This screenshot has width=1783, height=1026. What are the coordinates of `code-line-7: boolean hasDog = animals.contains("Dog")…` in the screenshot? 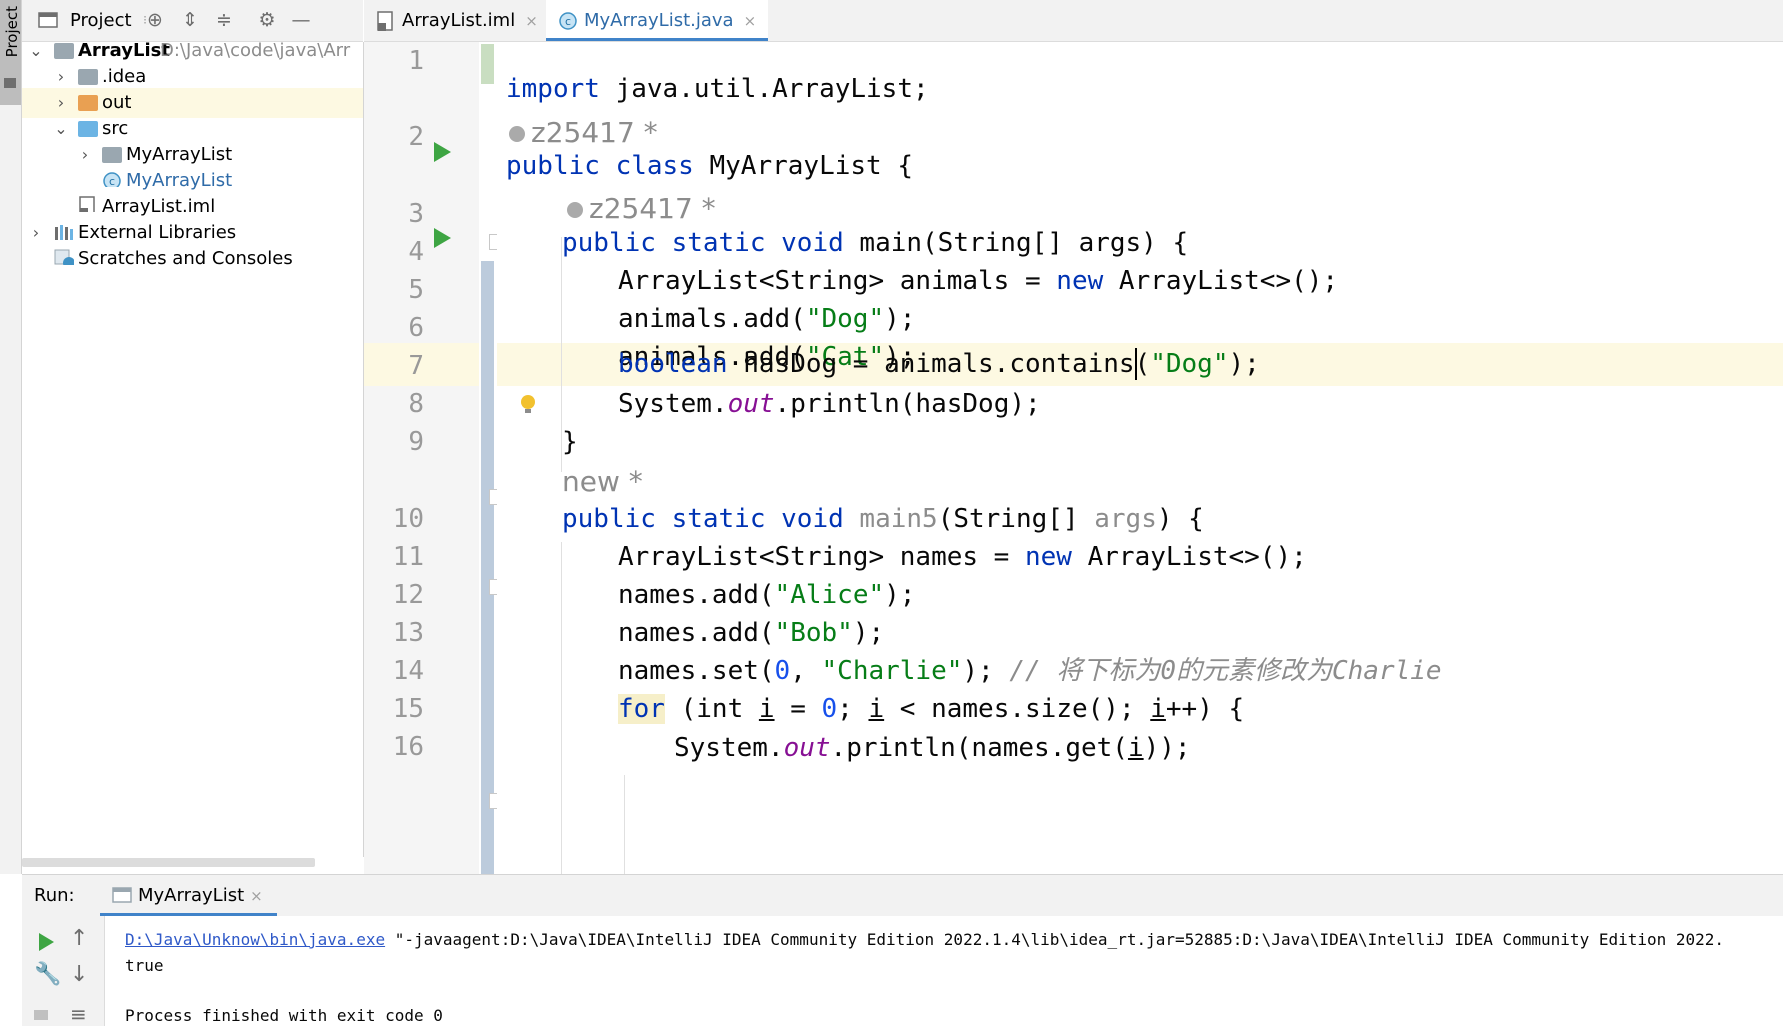 It's located at (939, 364).